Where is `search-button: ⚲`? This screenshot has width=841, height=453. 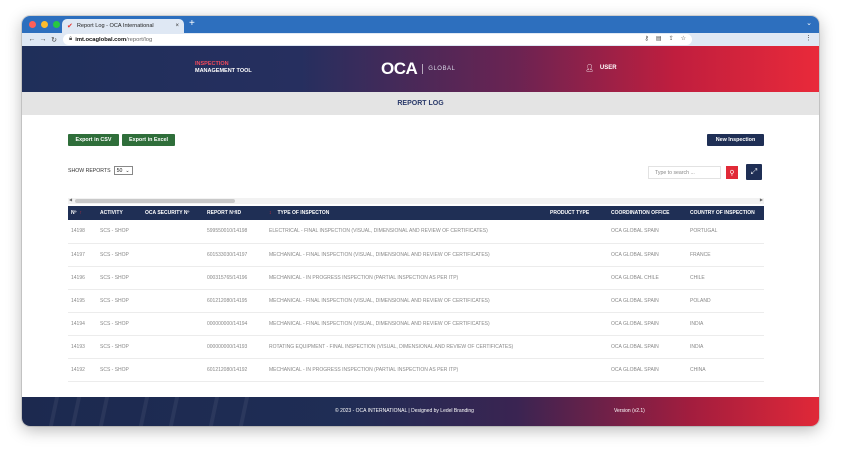 search-button: ⚲ is located at coordinates (732, 172).